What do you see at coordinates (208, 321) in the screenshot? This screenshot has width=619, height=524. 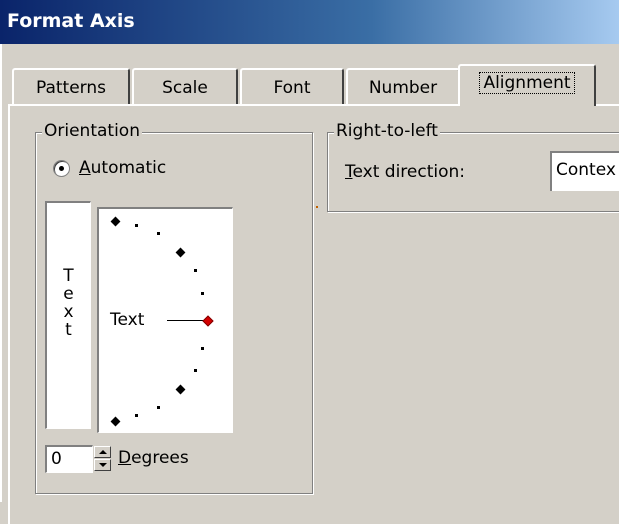 I see `dial-indicator-handle` at bounding box center [208, 321].